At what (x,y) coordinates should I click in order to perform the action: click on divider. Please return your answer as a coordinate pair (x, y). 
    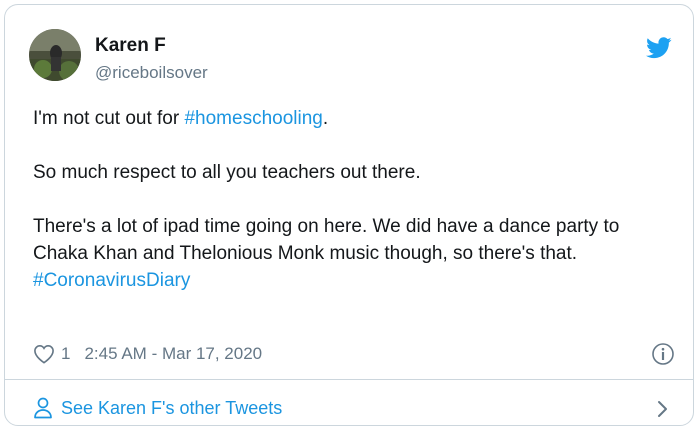
    Looking at the image, I should click on (349, 379).